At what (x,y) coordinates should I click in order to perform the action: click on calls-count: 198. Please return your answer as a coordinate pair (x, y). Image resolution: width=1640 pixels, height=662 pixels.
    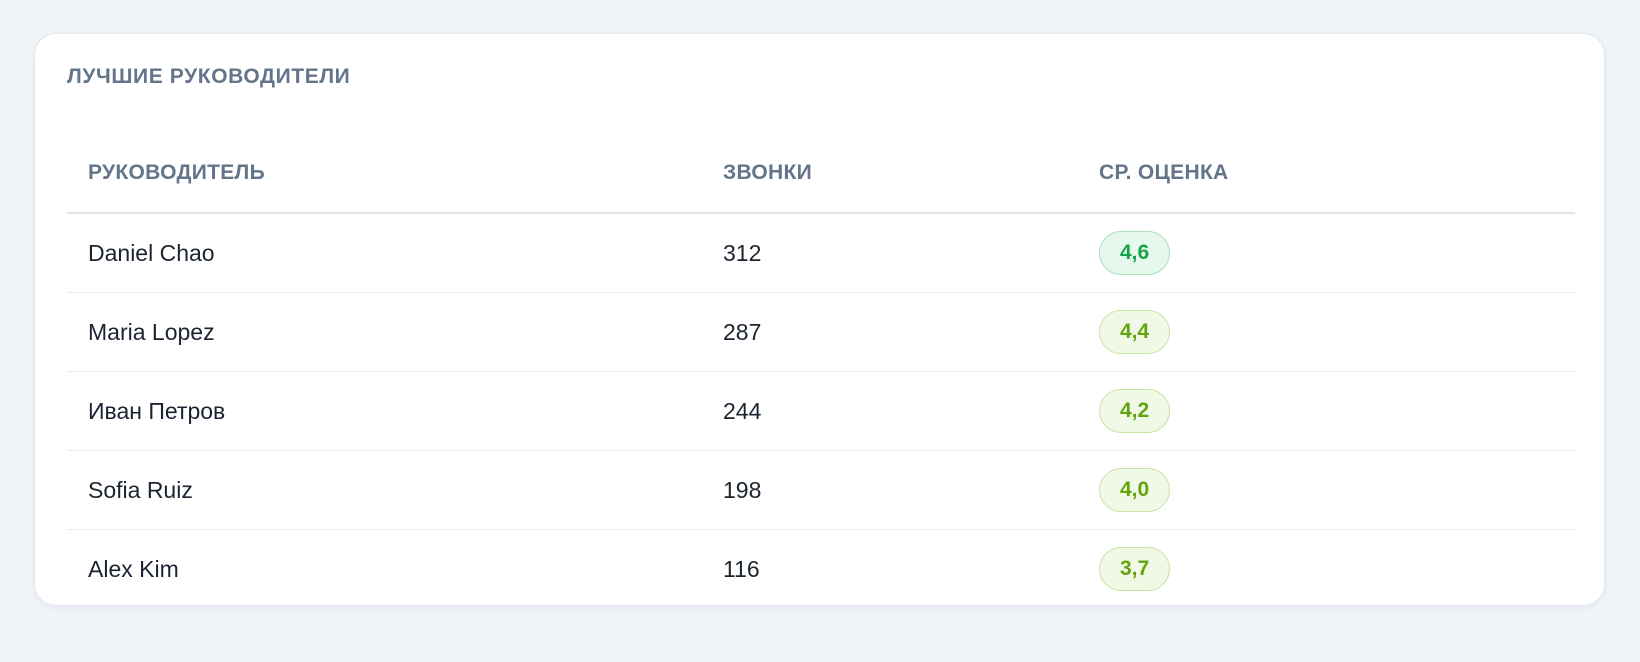
    Looking at the image, I should click on (742, 490).